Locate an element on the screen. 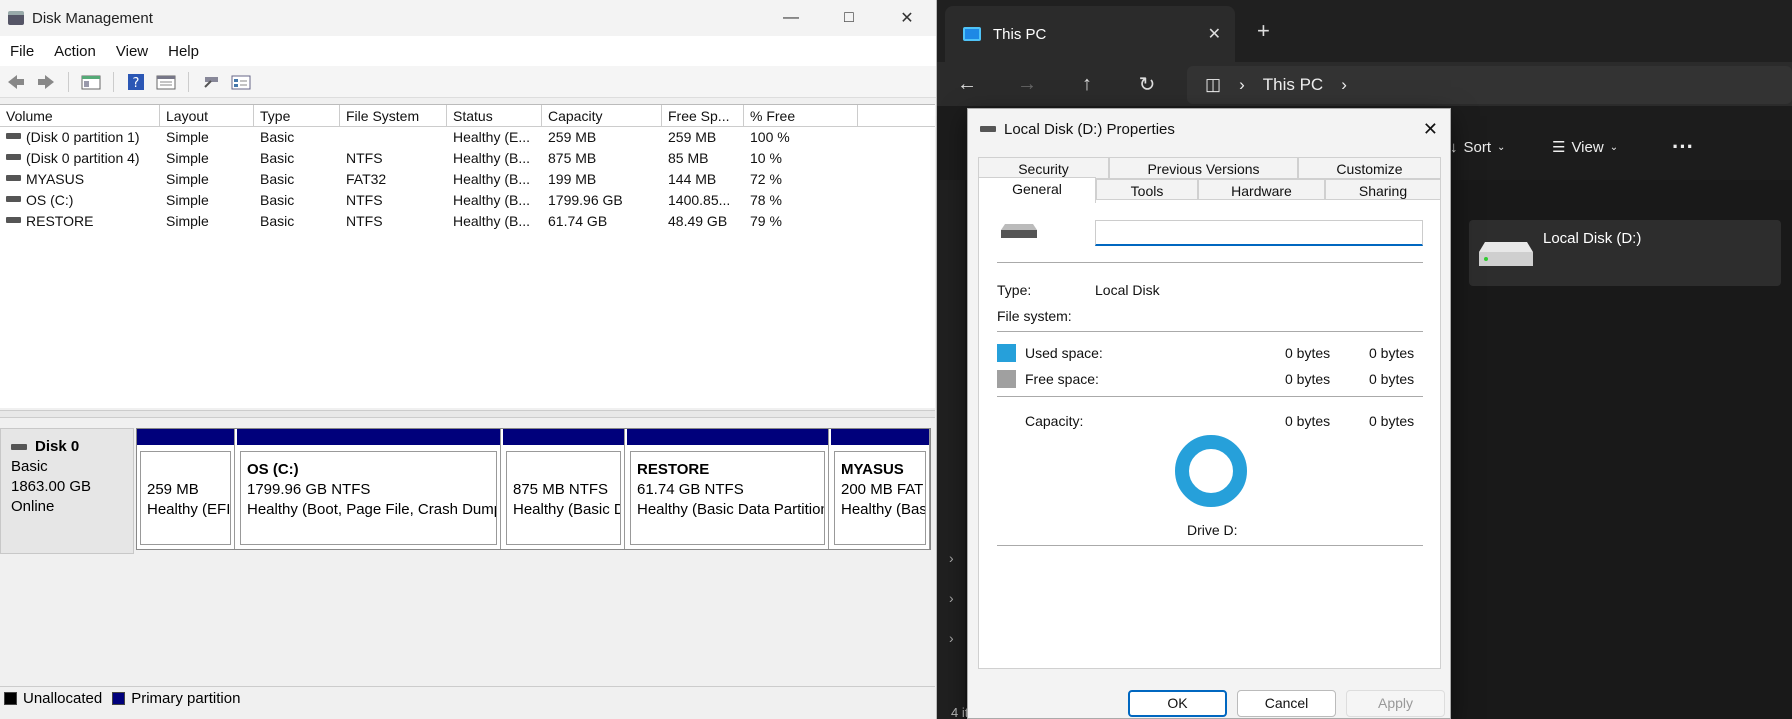 This screenshot has height=719, width=1792. table-cell: 61.74 GB is located at coordinates (602, 221).